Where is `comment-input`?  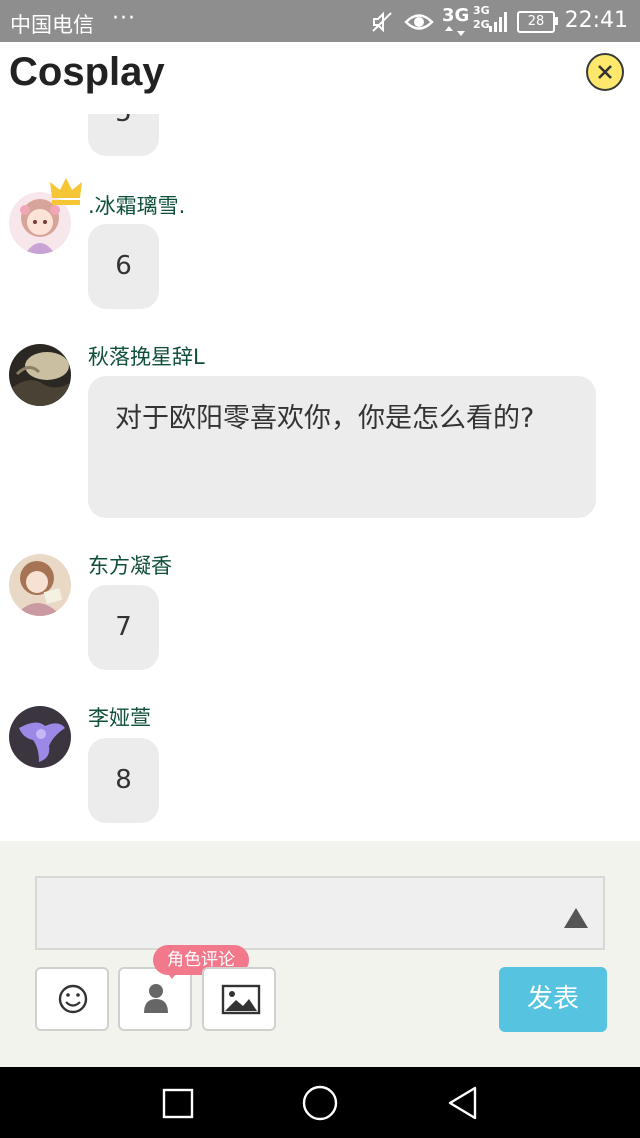
comment-input is located at coordinates (320, 913).